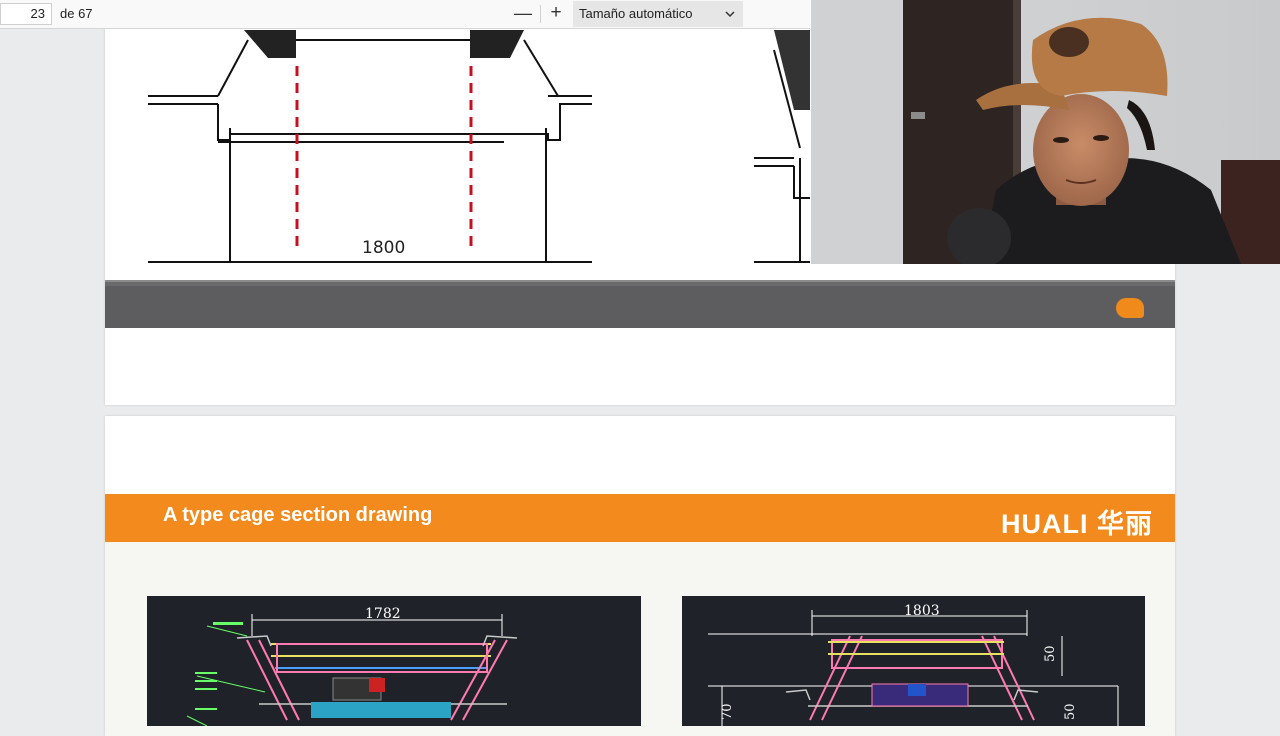  What do you see at coordinates (640, 518) in the screenshot?
I see `section-banner: A type cage section drawing HUALI 华丽` at bounding box center [640, 518].